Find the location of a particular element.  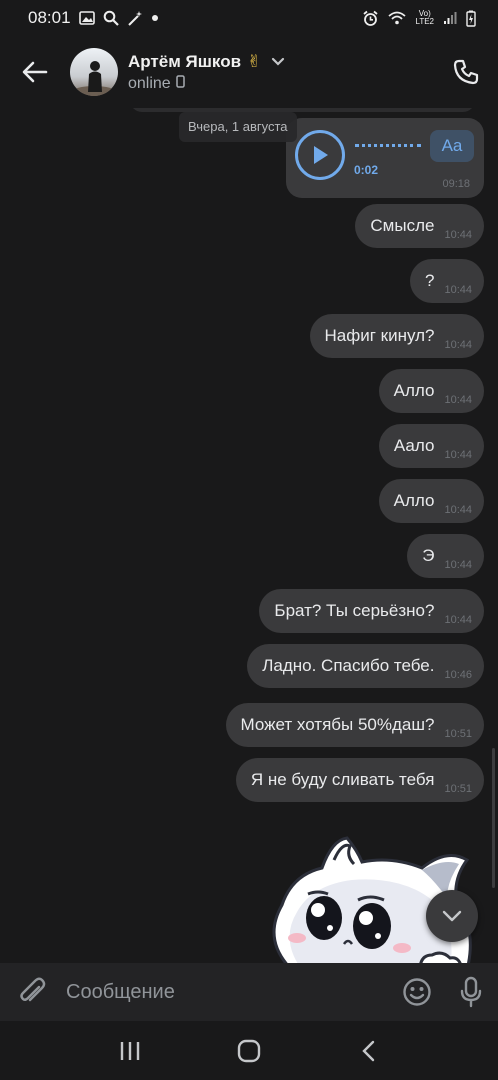

message-text: Я не буду сливать тебя is located at coordinates (342, 779).